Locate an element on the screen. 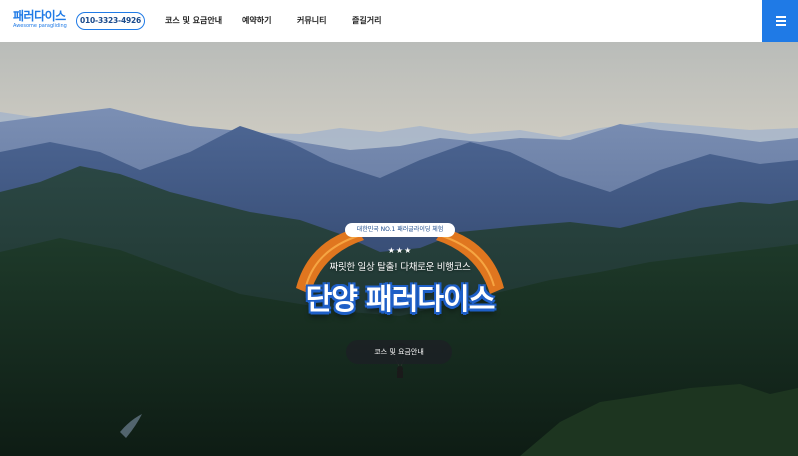  rating-stars-icon: ★★★ is located at coordinates (400, 250).